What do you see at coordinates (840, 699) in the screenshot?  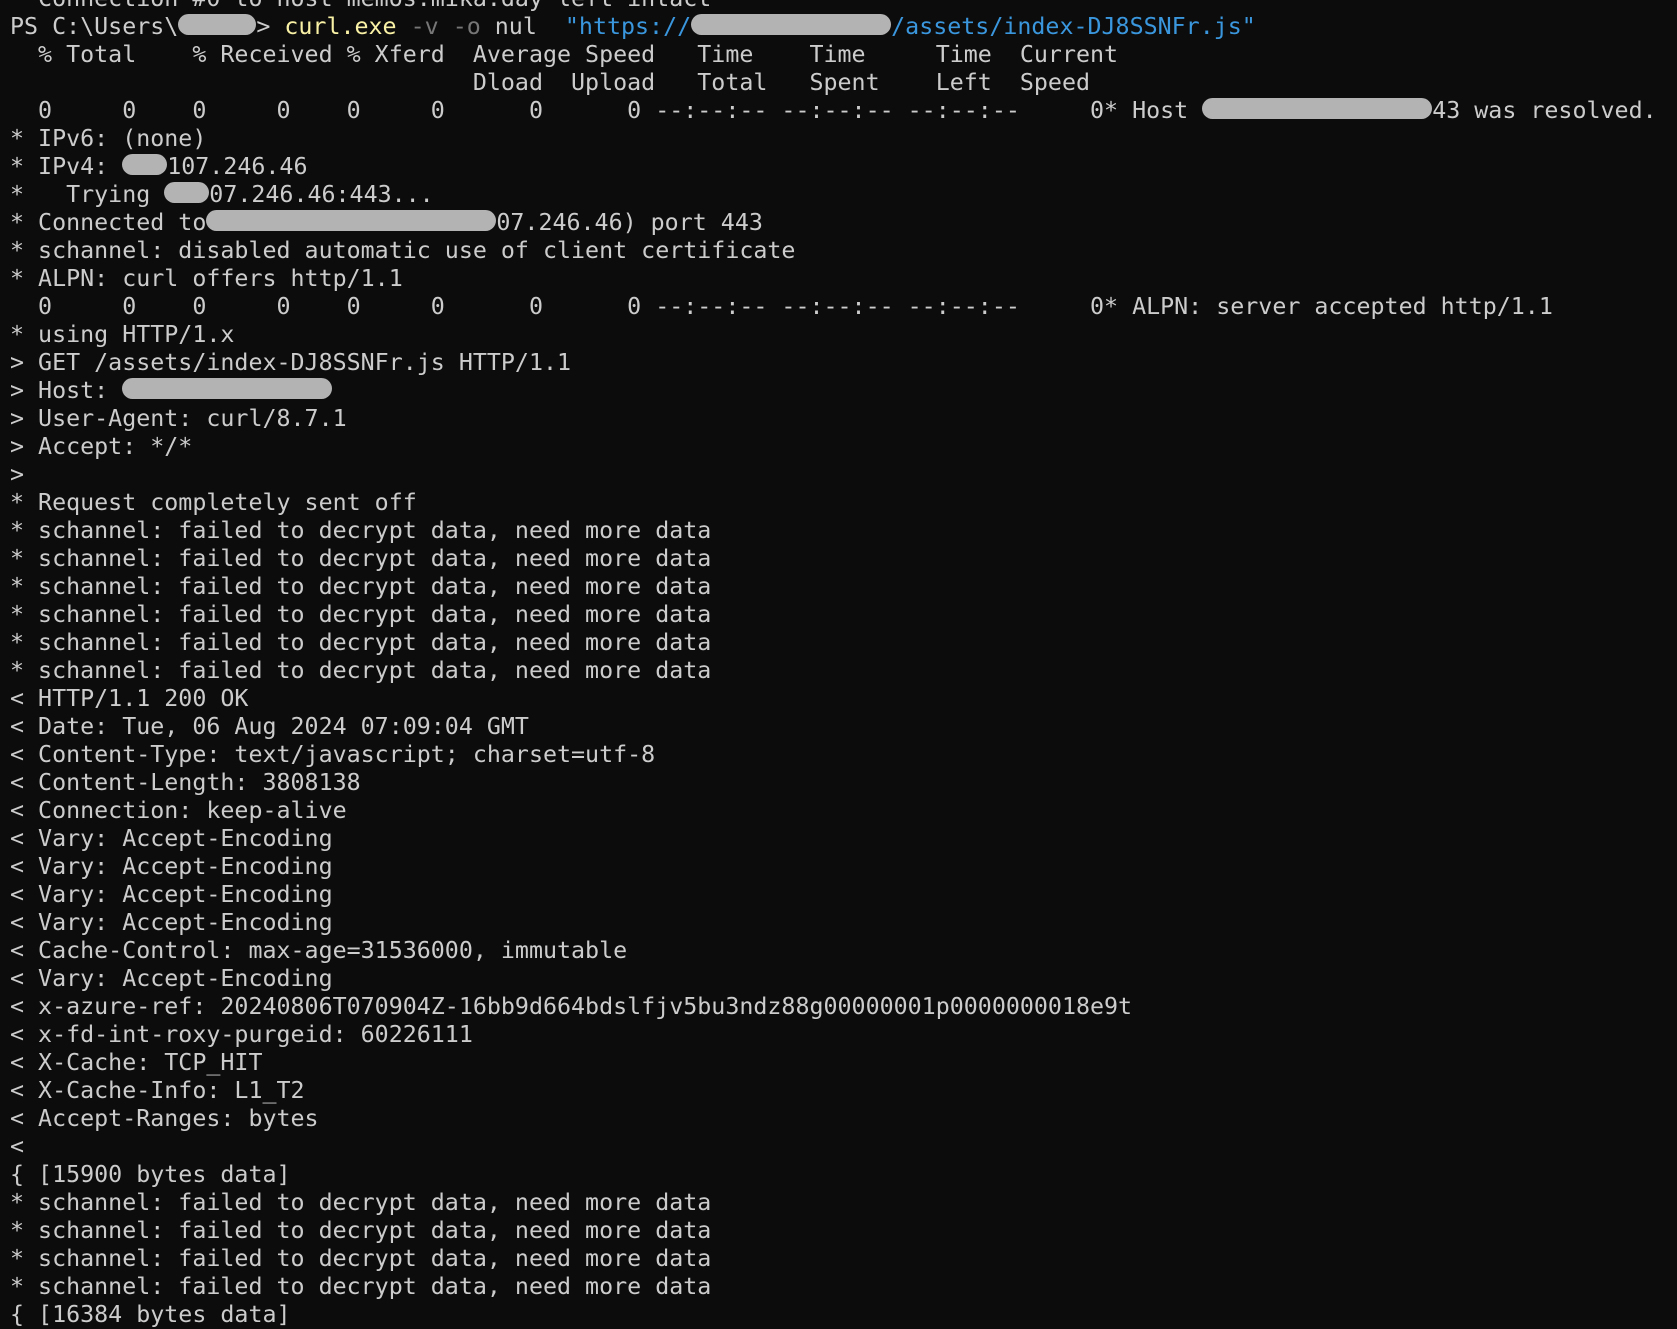 I see `terminal-line: < HTTP/1.1 200 OK` at bounding box center [840, 699].